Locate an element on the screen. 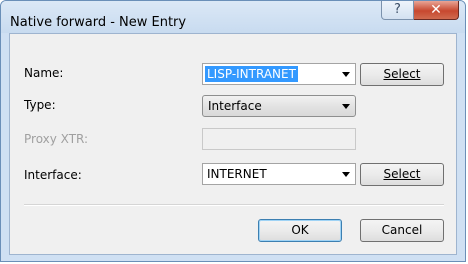 The width and height of the screenshot is (468, 264). name-select-button: Select is located at coordinates (402, 74).